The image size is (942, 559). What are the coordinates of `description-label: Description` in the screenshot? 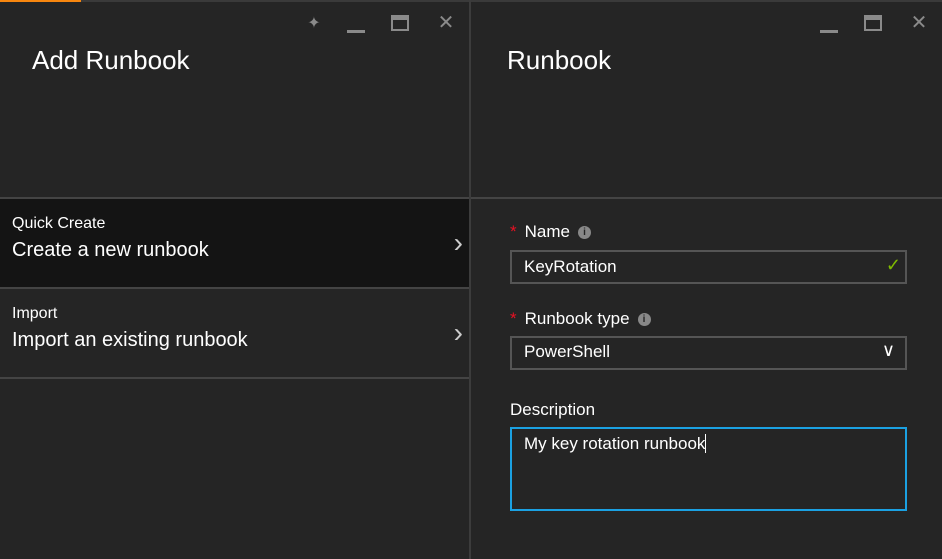 It's located at (553, 409).